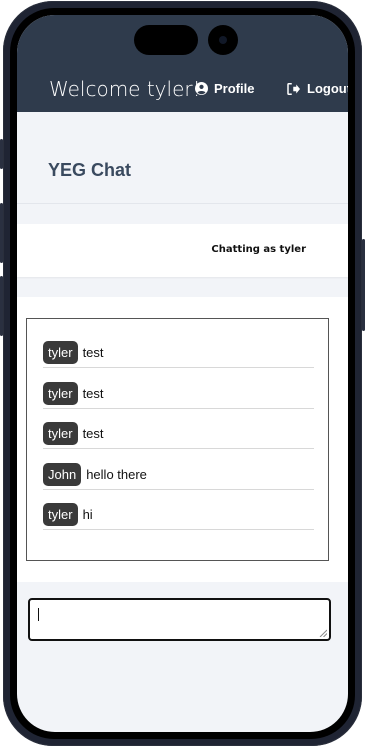  Describe the element at coordinates (116, 474) in the screenshot. I see `message-text: hello there` at that location.